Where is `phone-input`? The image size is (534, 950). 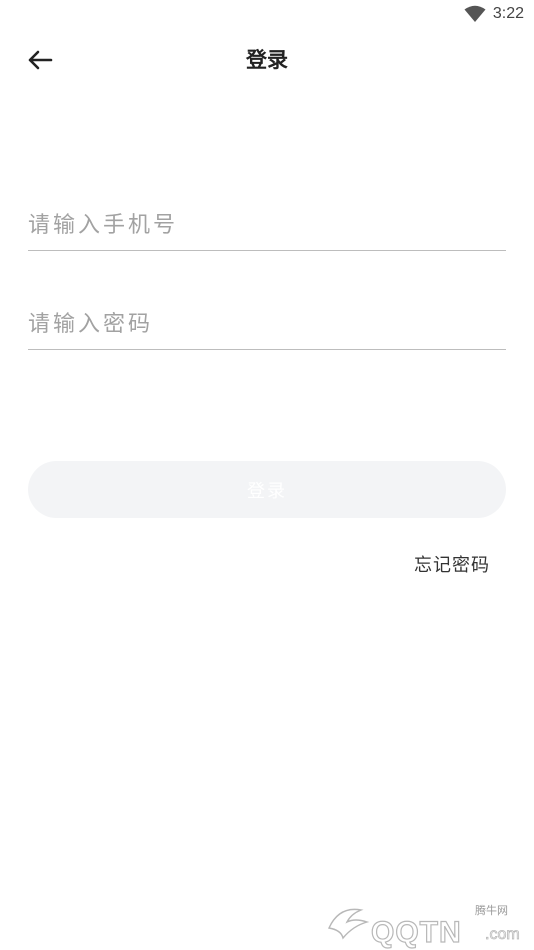 phone-input is located at coordinates (267, 225).